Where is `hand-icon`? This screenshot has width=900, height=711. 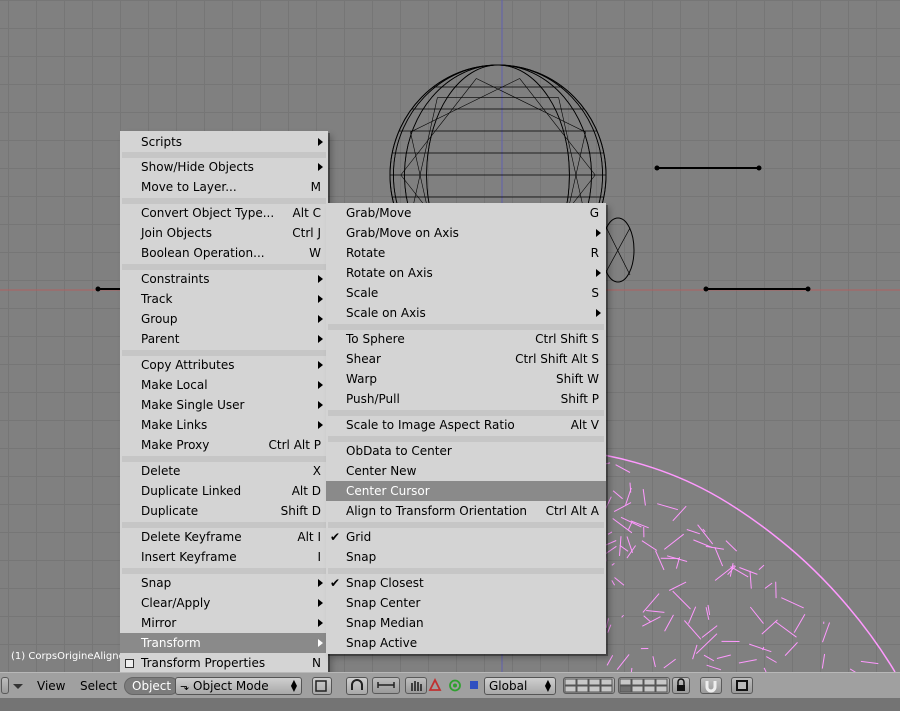
hand-icon is located at coordinates (416, 686).